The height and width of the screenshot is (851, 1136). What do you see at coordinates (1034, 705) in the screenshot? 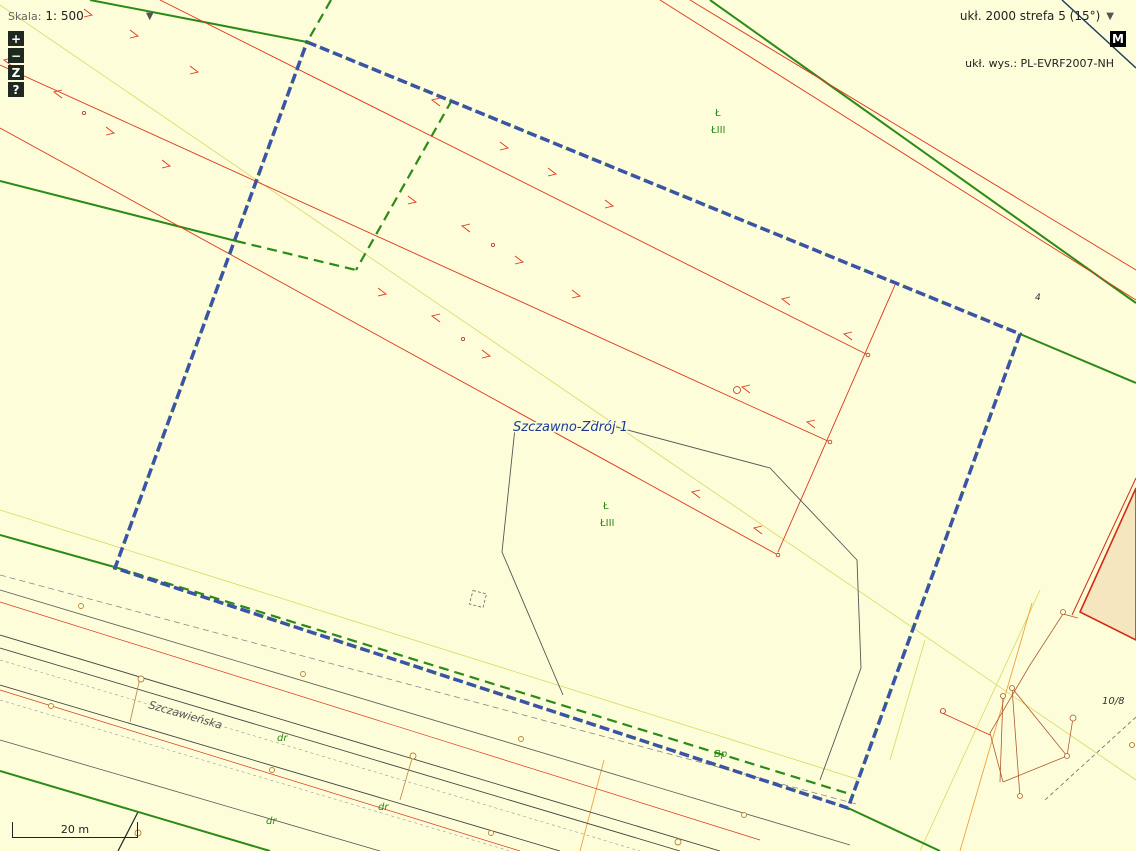
I see `utility-network-right` at bounding box center [1034, 705].